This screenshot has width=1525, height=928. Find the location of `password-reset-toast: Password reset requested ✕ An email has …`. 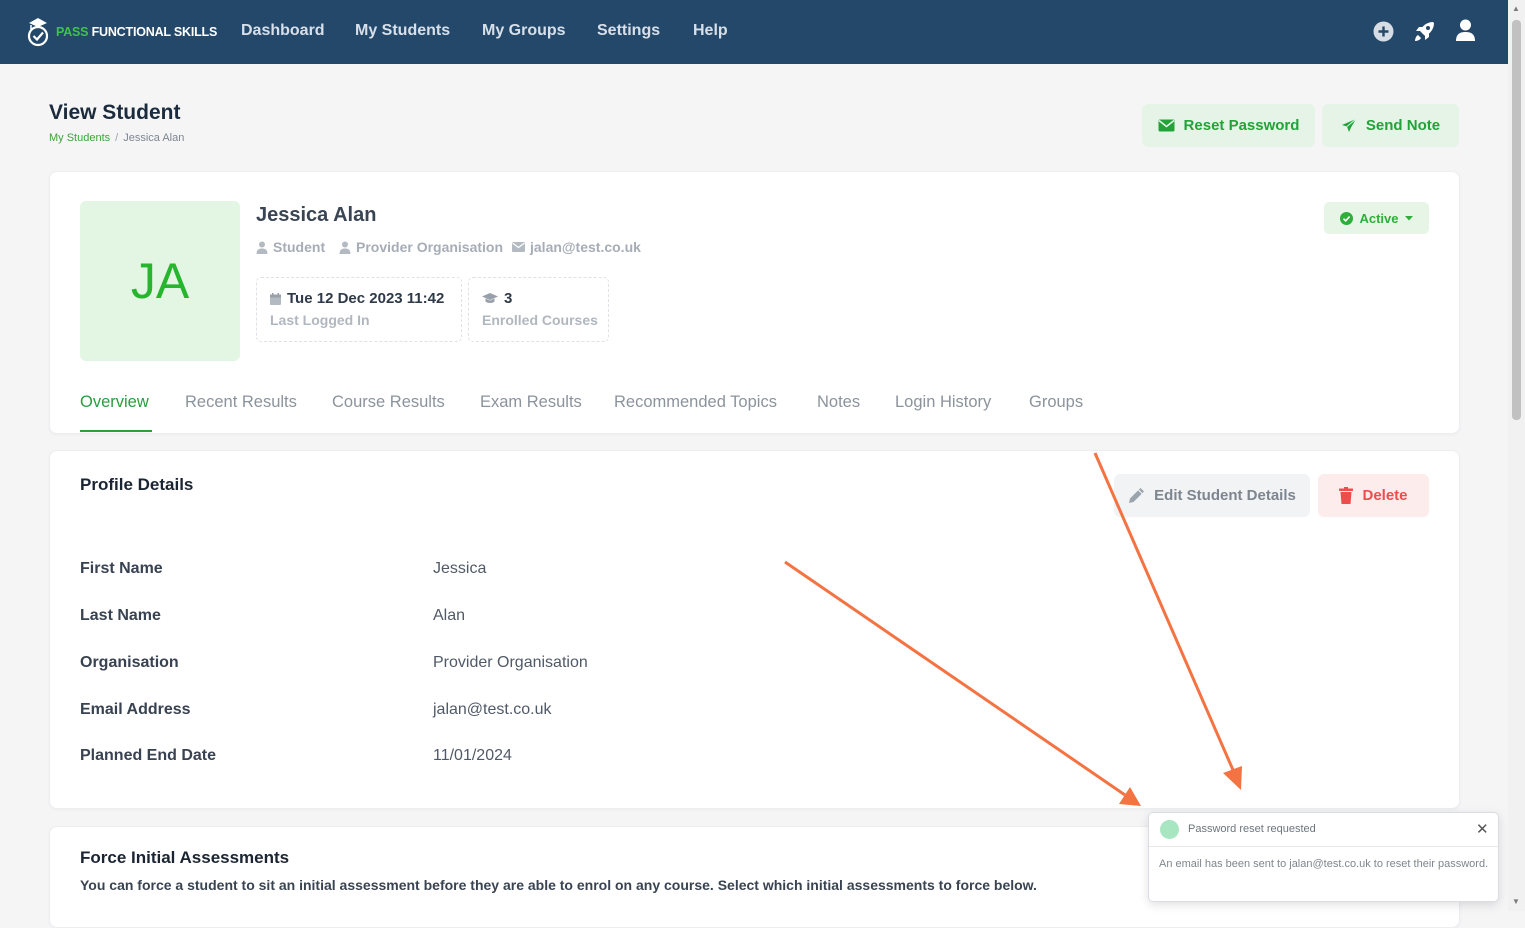

password-reset-toast: Password reset requested ✕ An email has … is located at coordinates (1323, 857).